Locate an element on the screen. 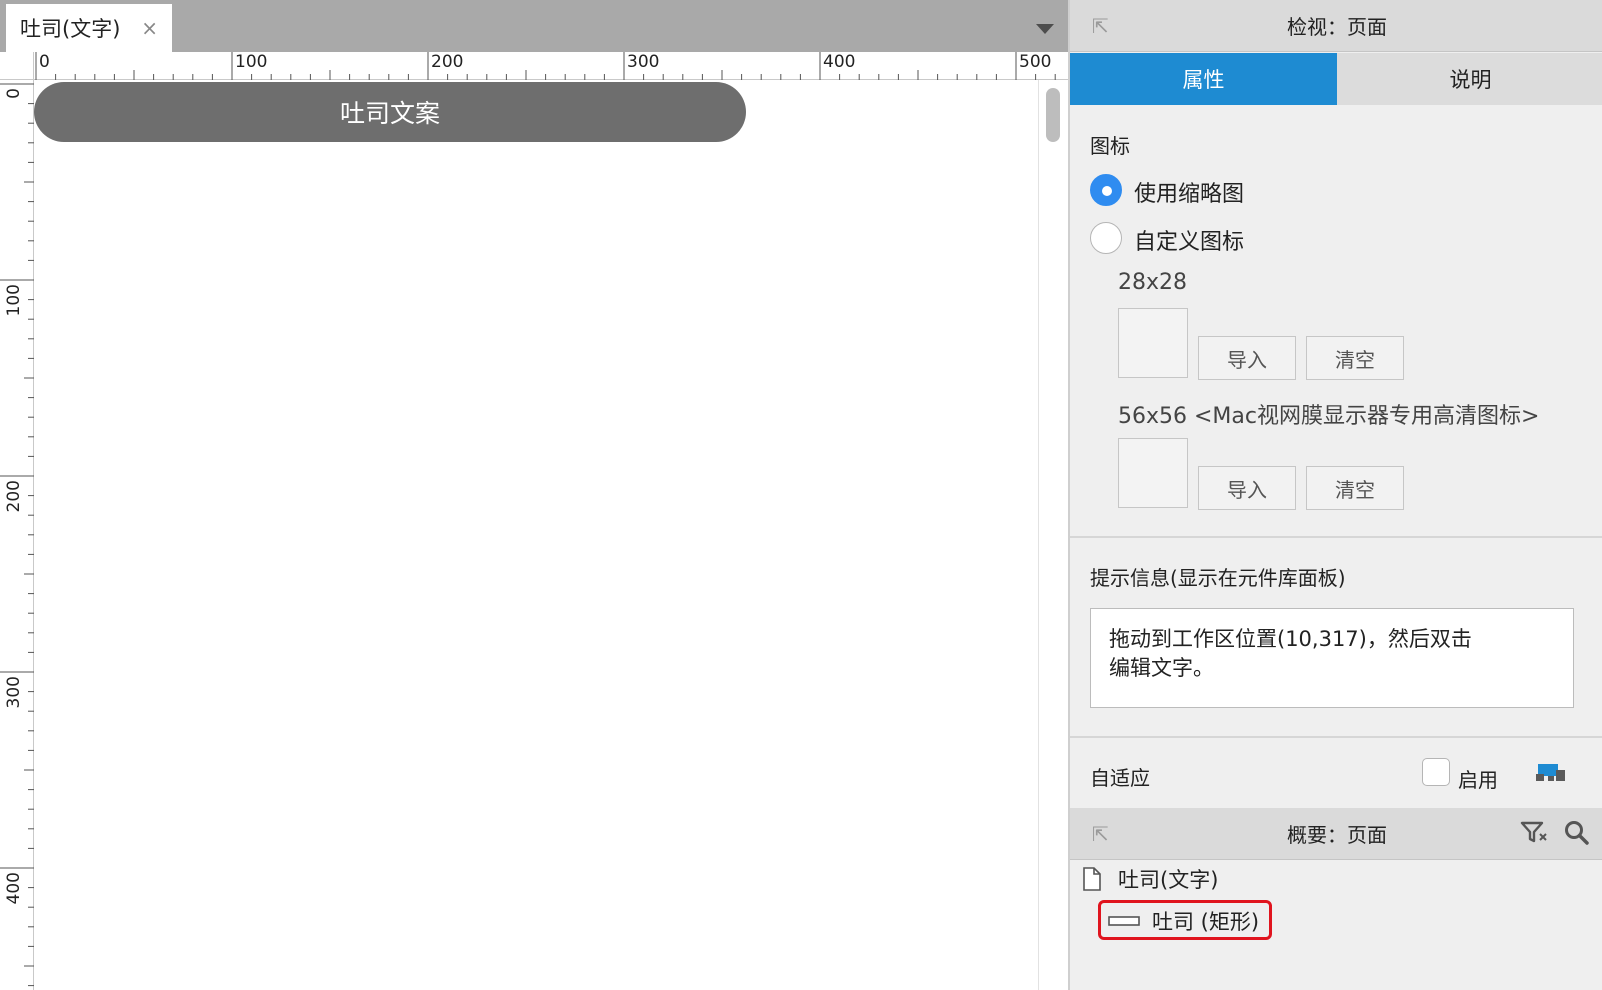 This screenshot has height=990, width=1602. import-small-icon-button: 导入 is located at coordinates (1247, 358).